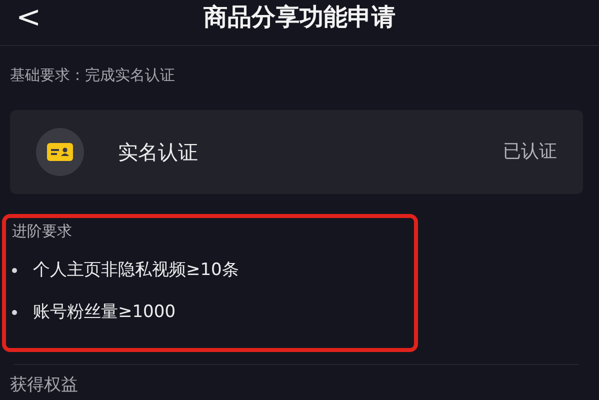 This screenshot has width=599, height=400. What do you see at coordinates (530, 152) in the screenshot?
I see `verification-status: 已认证` at bounding box center [530, 152].